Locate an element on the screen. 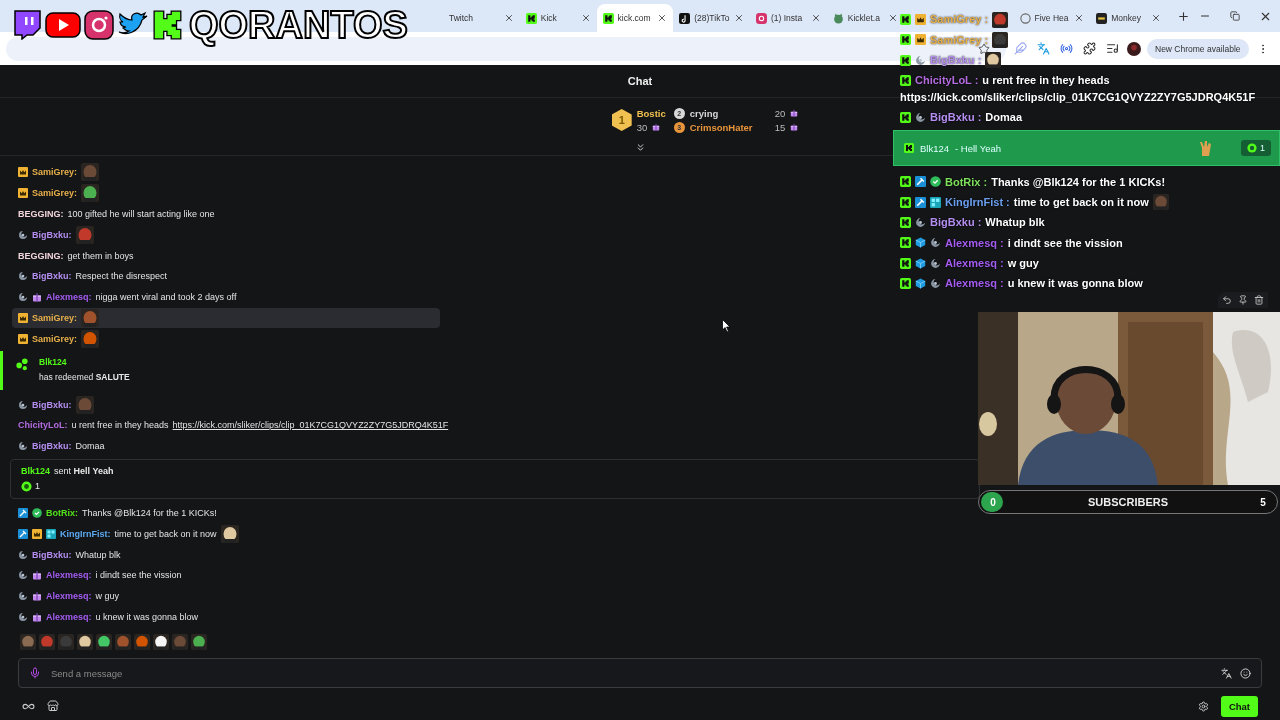  gift-count: 15 is located at coordinates (780, 127).